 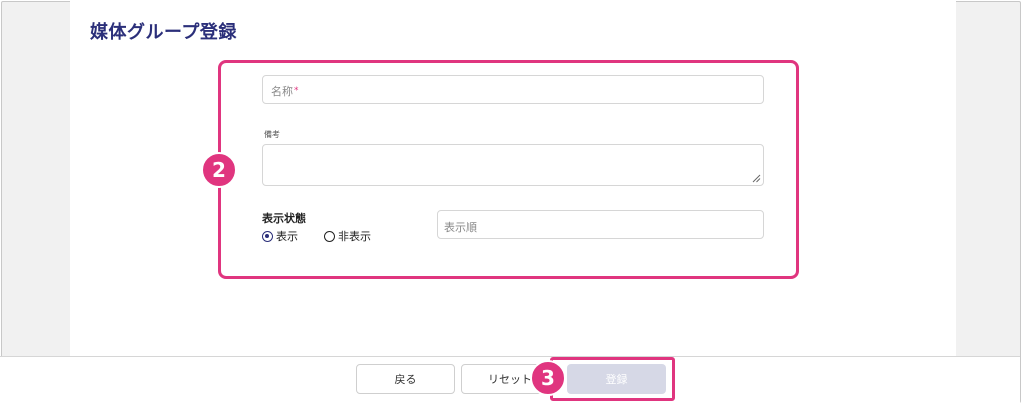 I want to click on name-input: 名称*, so click(x=513, y=89).